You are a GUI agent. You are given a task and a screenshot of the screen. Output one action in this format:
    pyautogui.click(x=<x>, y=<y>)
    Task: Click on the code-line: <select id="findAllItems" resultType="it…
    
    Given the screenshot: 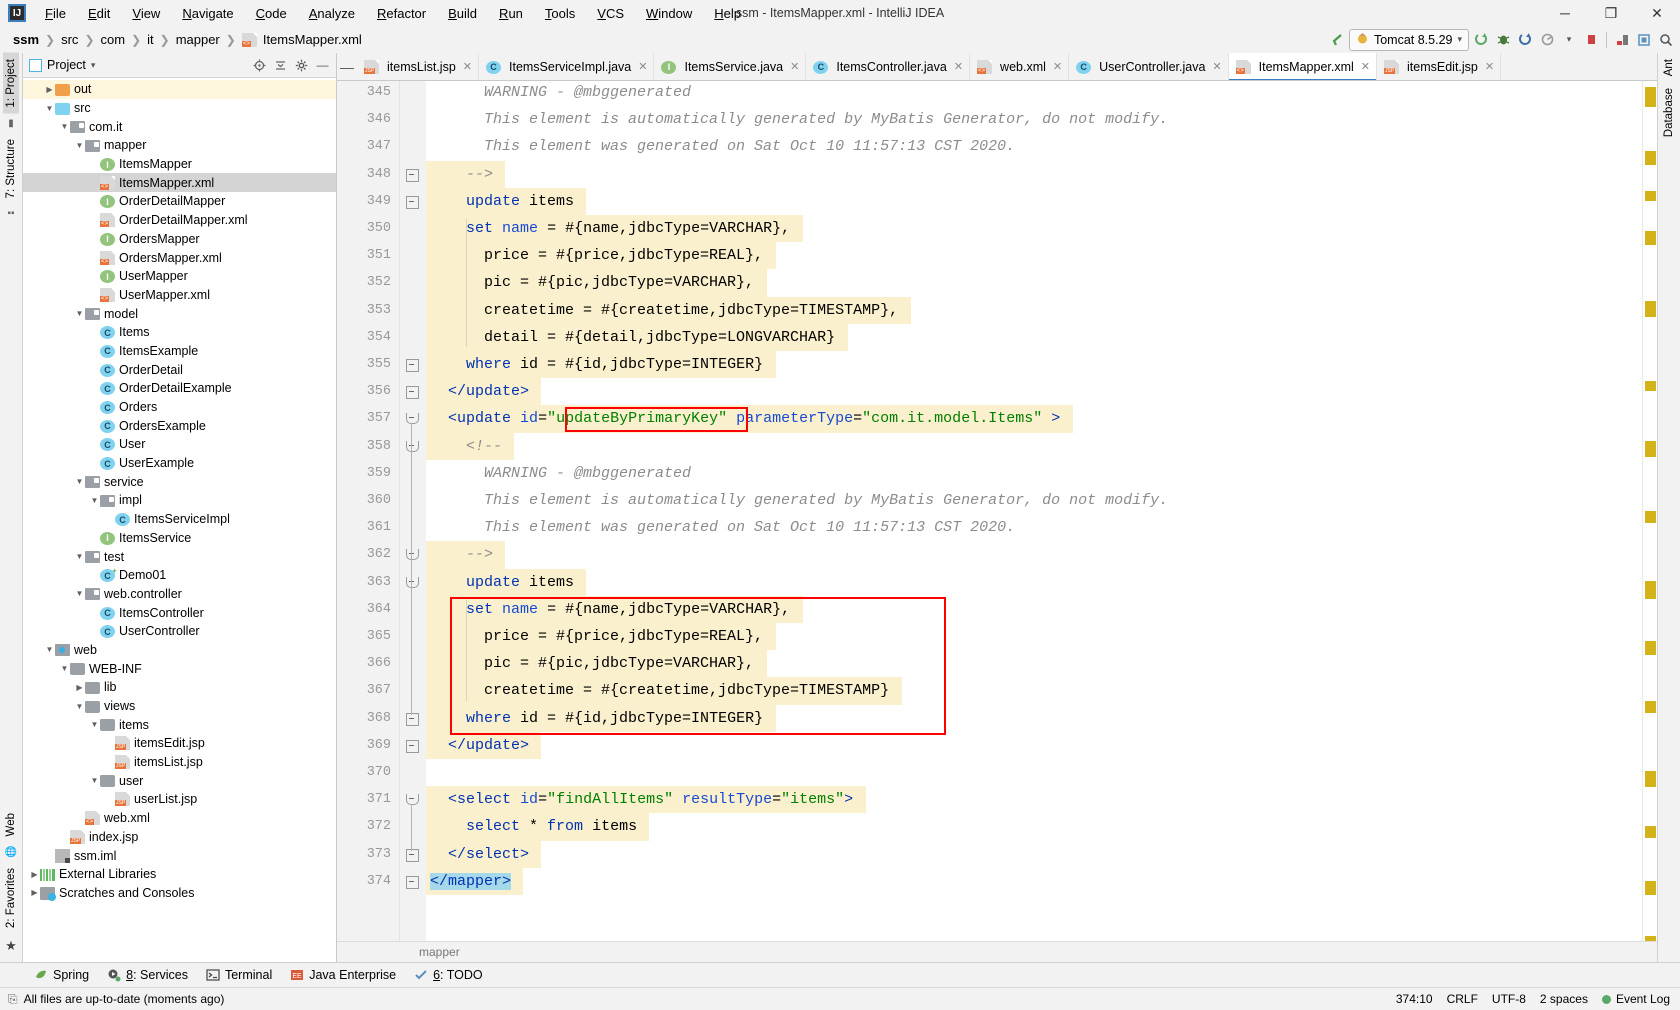 What is the action you would take?
    pyautogui.click(x=1034, y=799)
    